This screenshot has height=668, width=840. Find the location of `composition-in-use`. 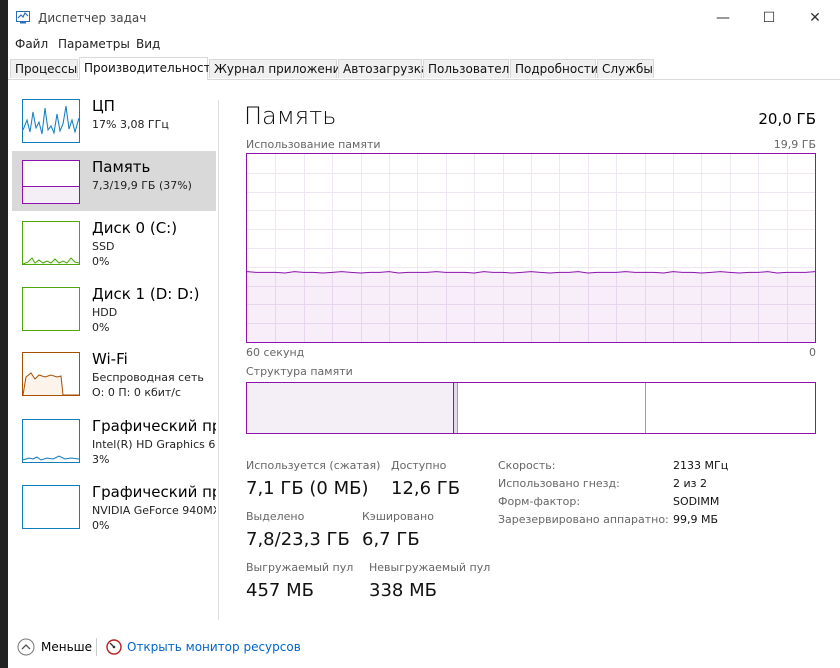

composition-in-use is located at coordinates (351, 408).